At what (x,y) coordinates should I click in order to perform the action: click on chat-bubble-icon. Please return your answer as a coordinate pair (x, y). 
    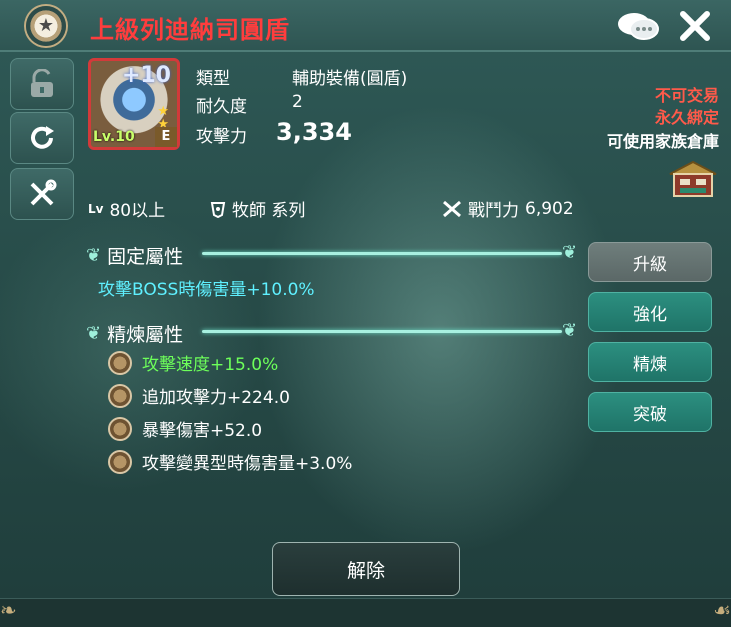
    Looking at the image, I should click on (638, 26).